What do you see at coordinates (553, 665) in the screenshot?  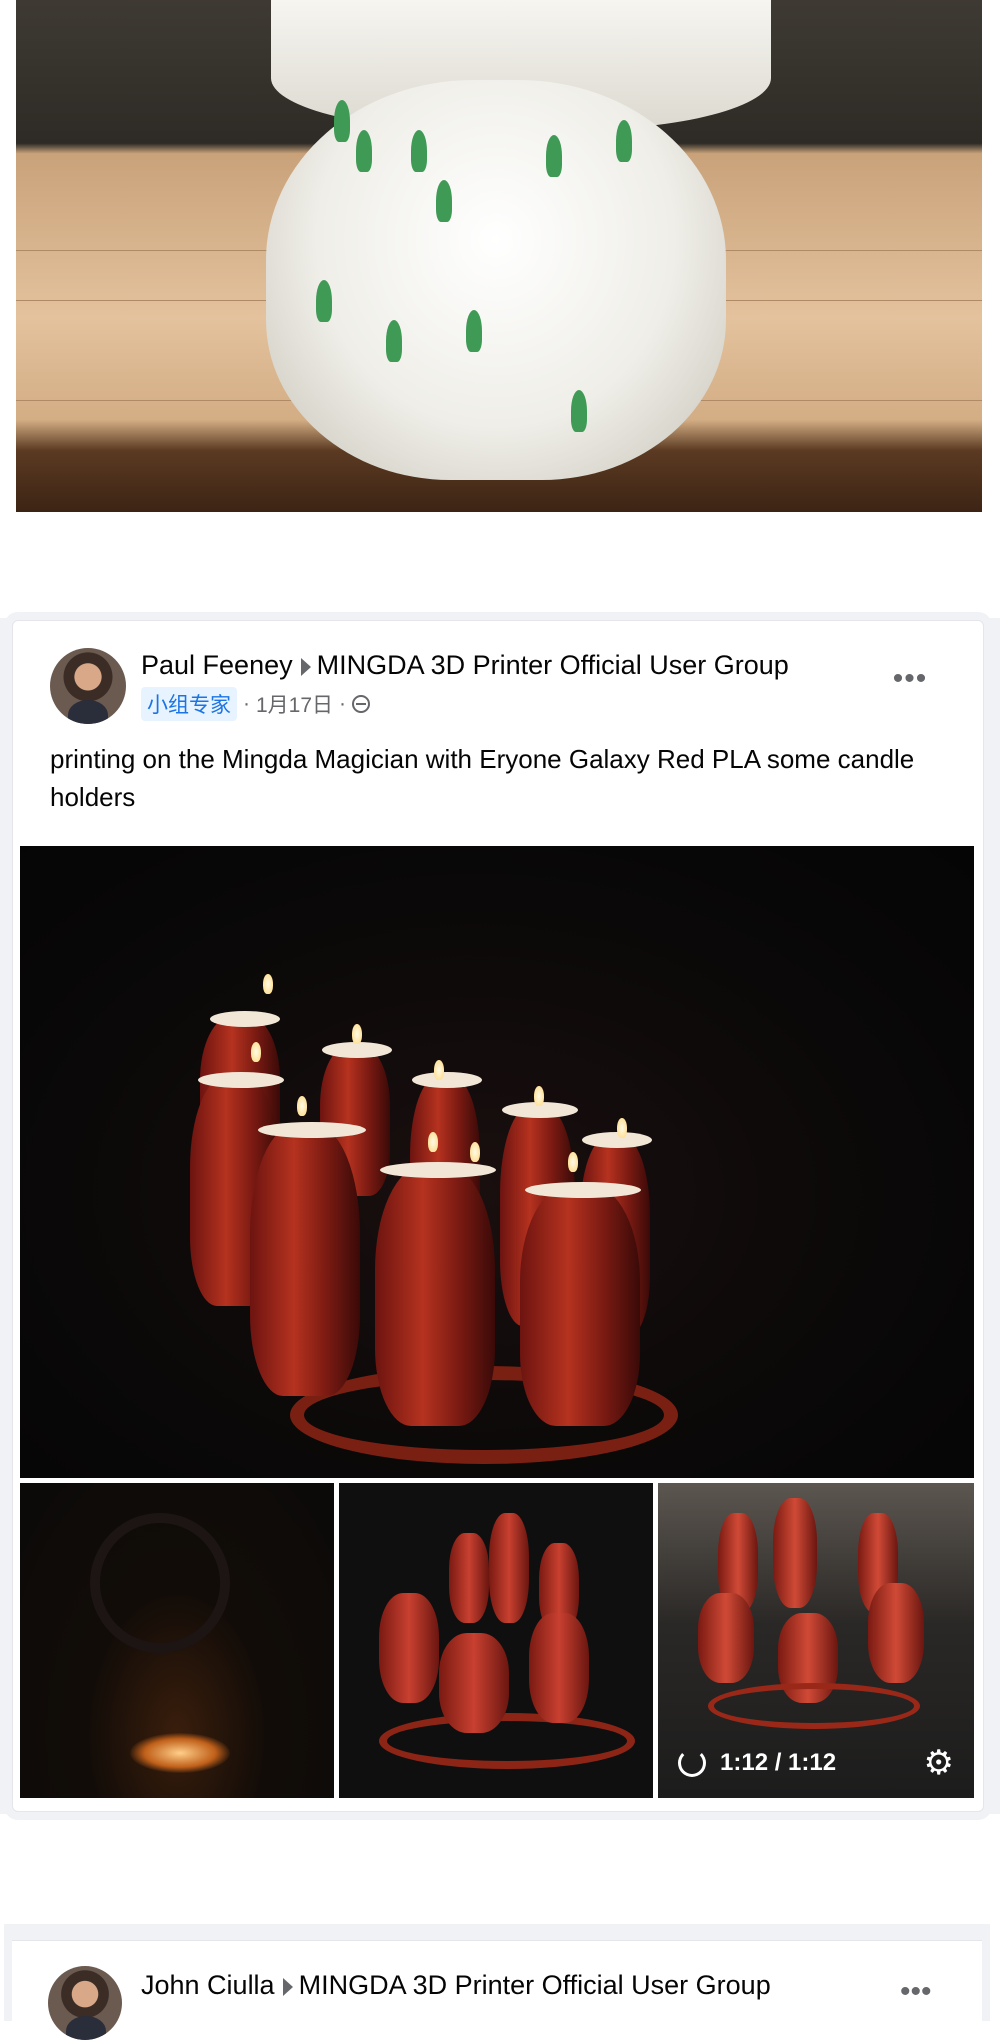 I see `group-name: MINGDA 3D Printer Official User Group` at bounding box center [553, 665].